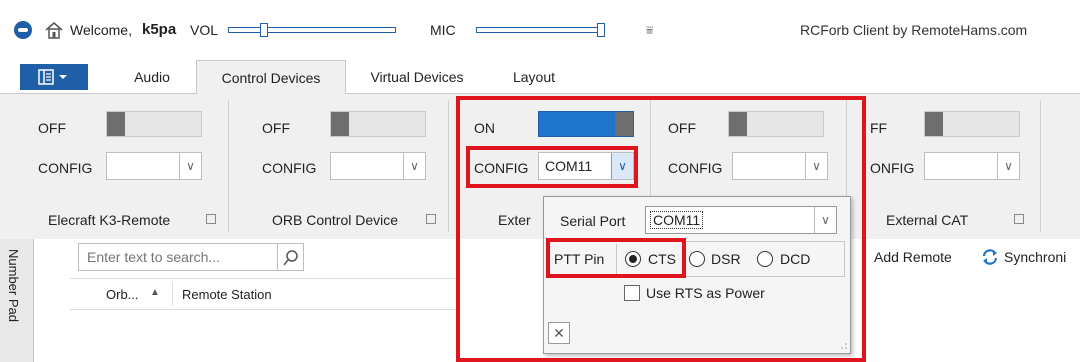  What do you see at coordinates (892, 168) in the screenshot?
I see `config-label: ONFIG` at bounding box center [892, 168].